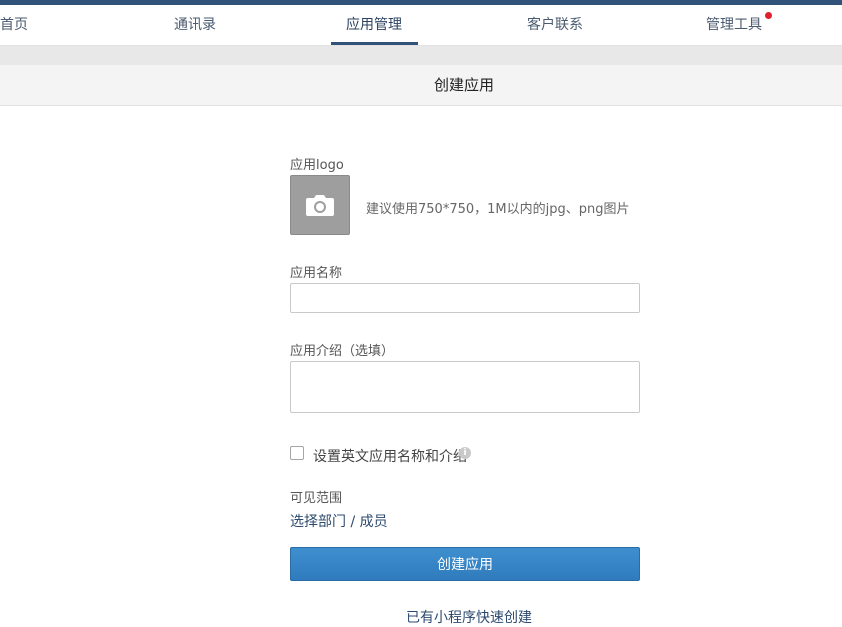 The height and width of the screenshot is (627, 842). Describe the element at coordinates (498, 209) in the screenshot. I see `logo-hint: 建议使用750*750，1M以内的jpg、png图片` at that location.